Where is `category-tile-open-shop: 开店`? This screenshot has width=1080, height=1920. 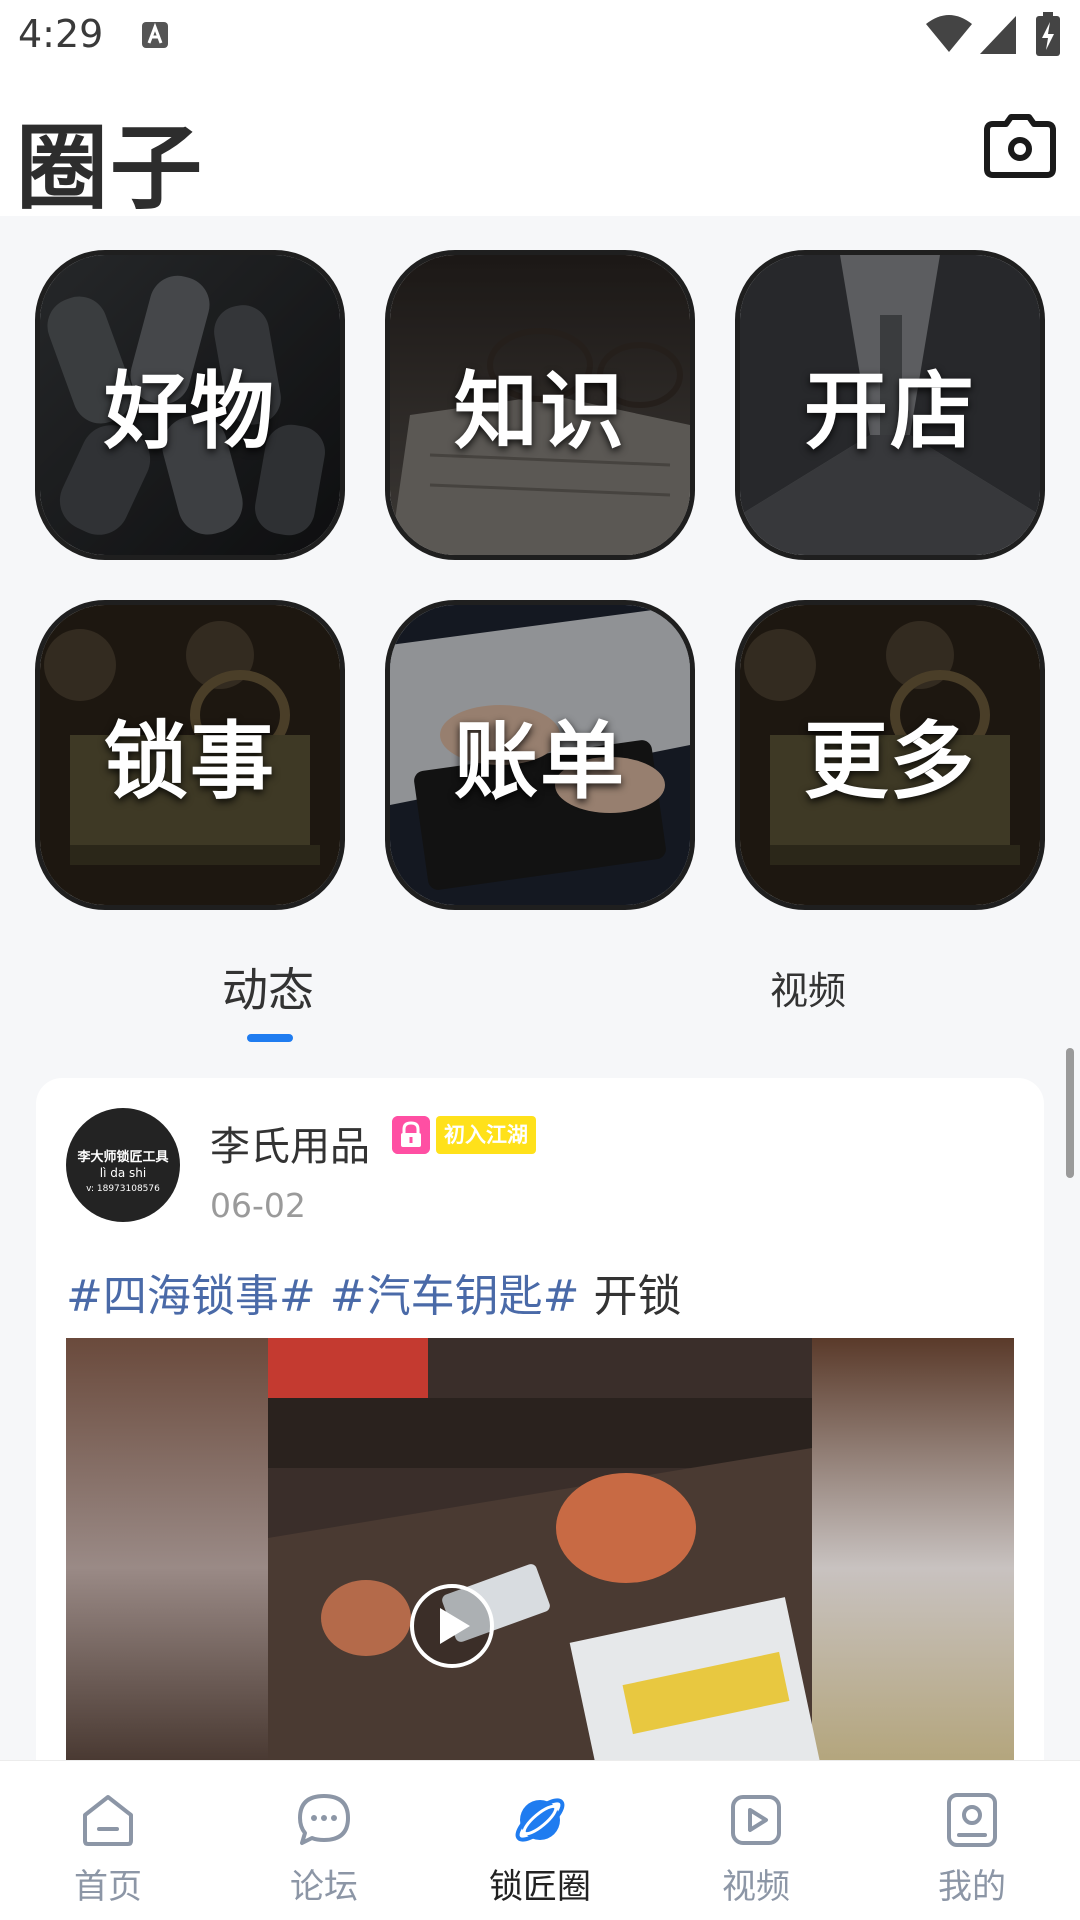
category-tile-open-shop: 开店 is located at coordinates (890, 405).